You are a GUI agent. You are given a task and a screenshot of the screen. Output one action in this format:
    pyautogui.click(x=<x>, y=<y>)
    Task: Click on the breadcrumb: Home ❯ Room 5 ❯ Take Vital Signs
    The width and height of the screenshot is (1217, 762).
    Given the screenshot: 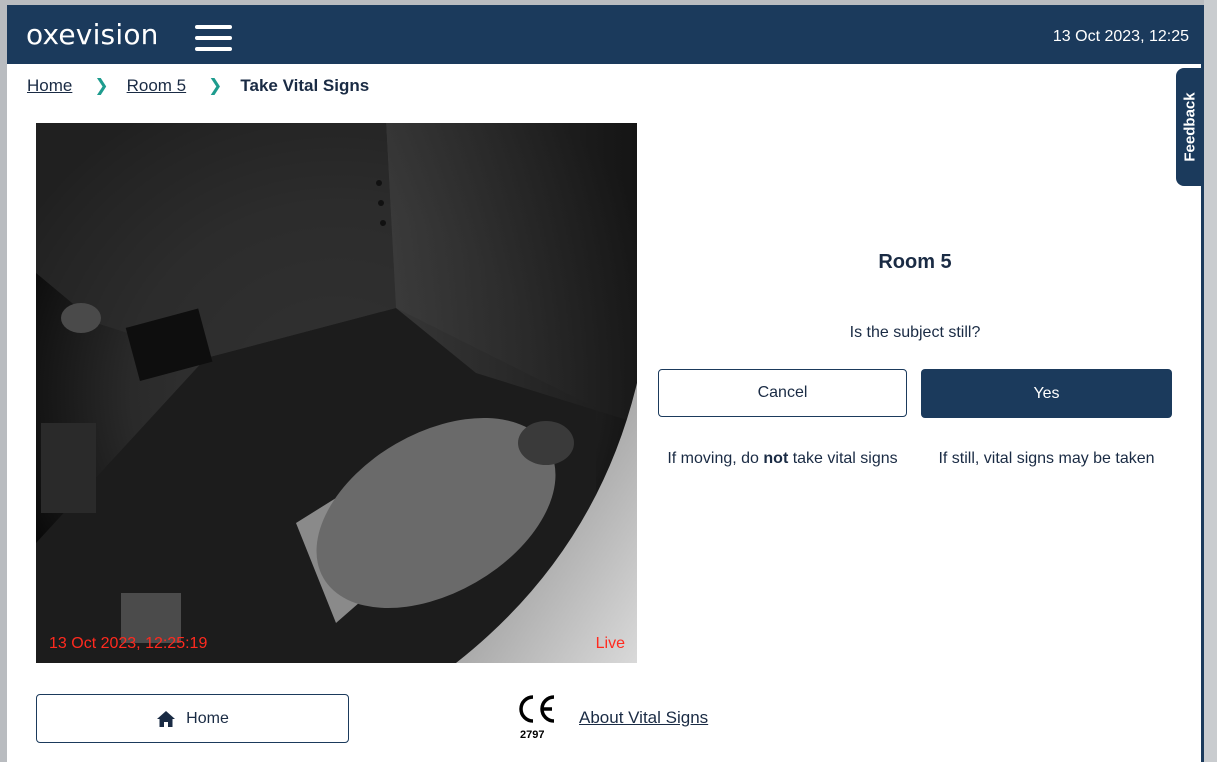 What is the action you would take?
    pyautogui.click(x=198, y=86)
    